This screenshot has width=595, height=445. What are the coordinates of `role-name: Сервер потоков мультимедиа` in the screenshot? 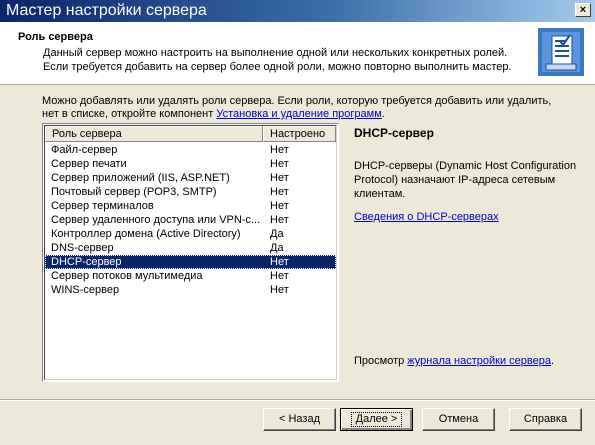 It's located at (127, 276).